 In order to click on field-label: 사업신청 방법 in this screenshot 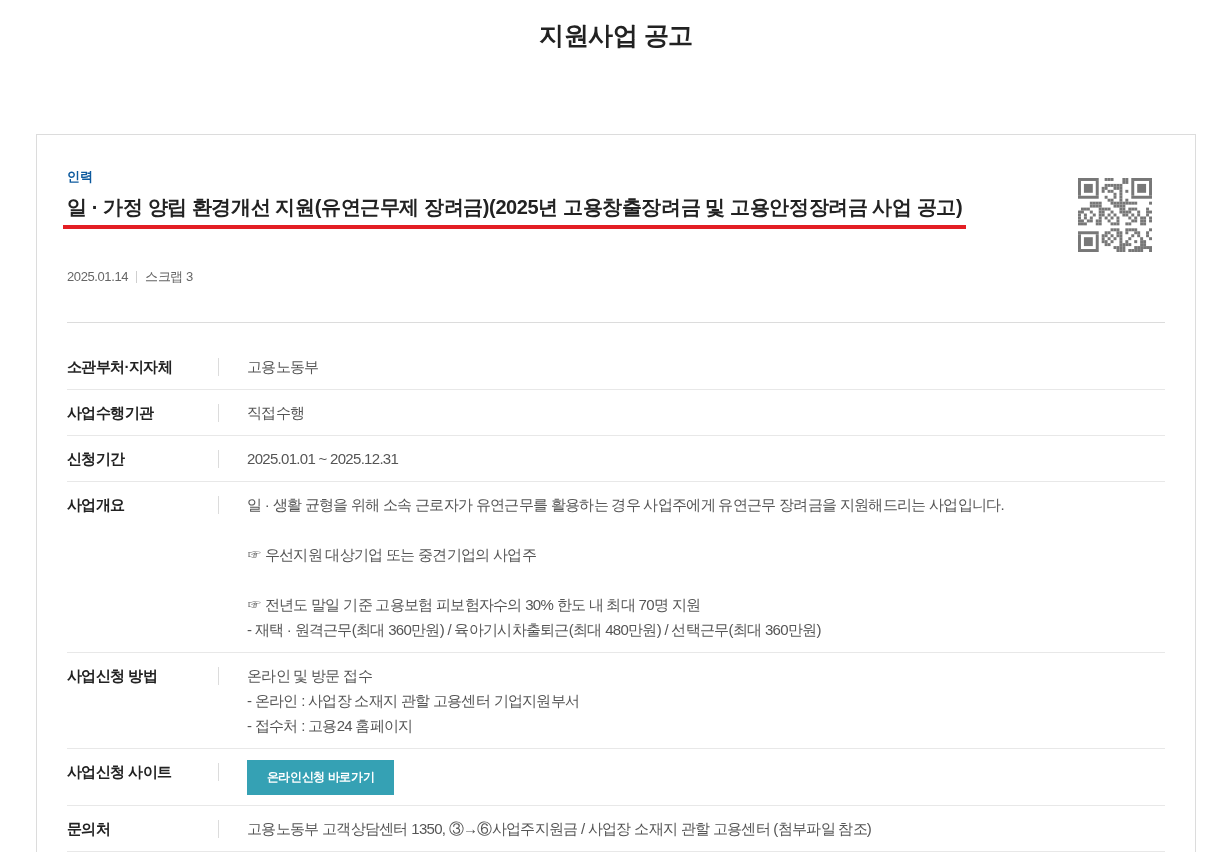, I will do `click(112, 675)`.